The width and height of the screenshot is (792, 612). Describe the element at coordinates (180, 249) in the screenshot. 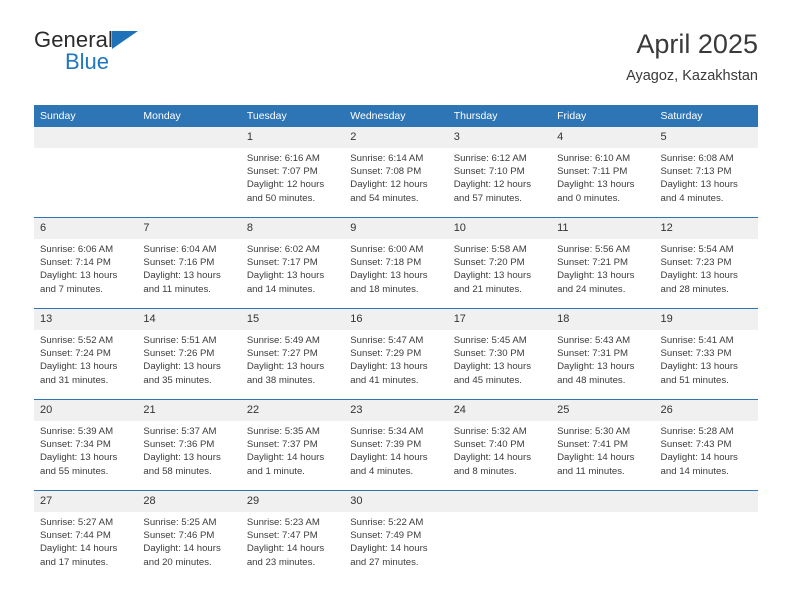

I see `sunrise-text: Sunrise: 6:04 AM` at that location.